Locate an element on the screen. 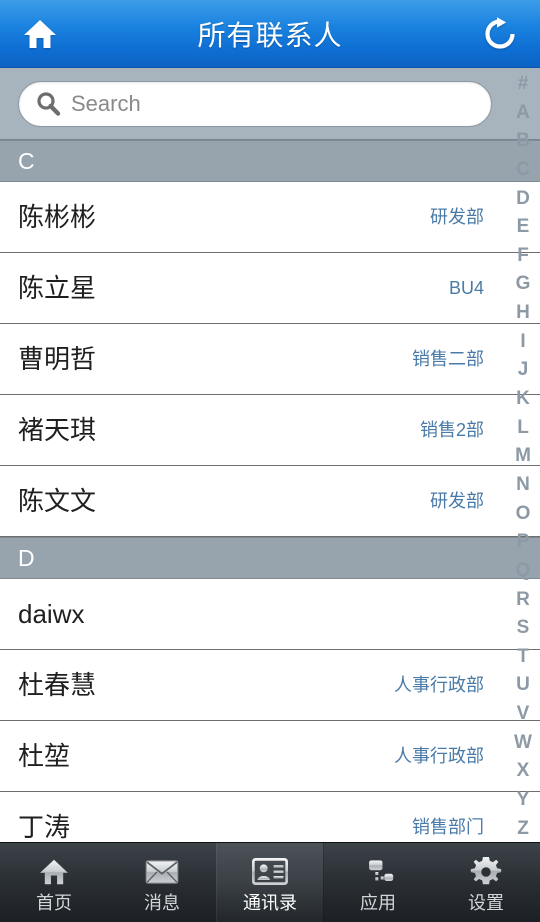  index-letter-i: I is located at coordinates (523, 341).